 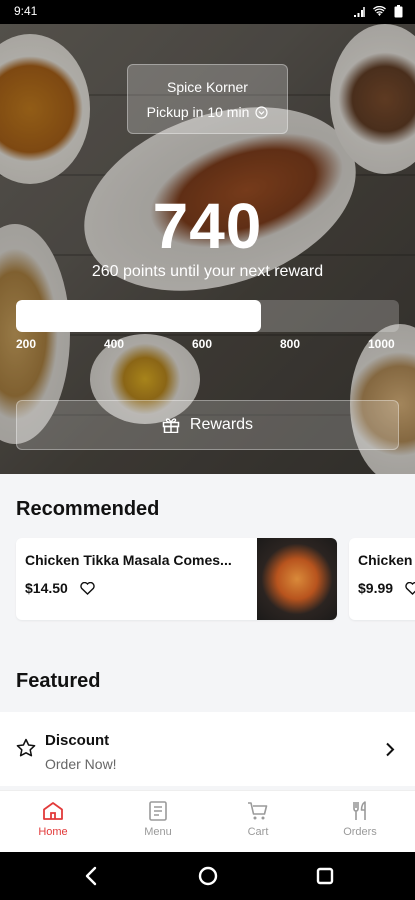 I want to click on bottom-tab-bar: Home Menu Cart Orders, so click(x=207, y=821).